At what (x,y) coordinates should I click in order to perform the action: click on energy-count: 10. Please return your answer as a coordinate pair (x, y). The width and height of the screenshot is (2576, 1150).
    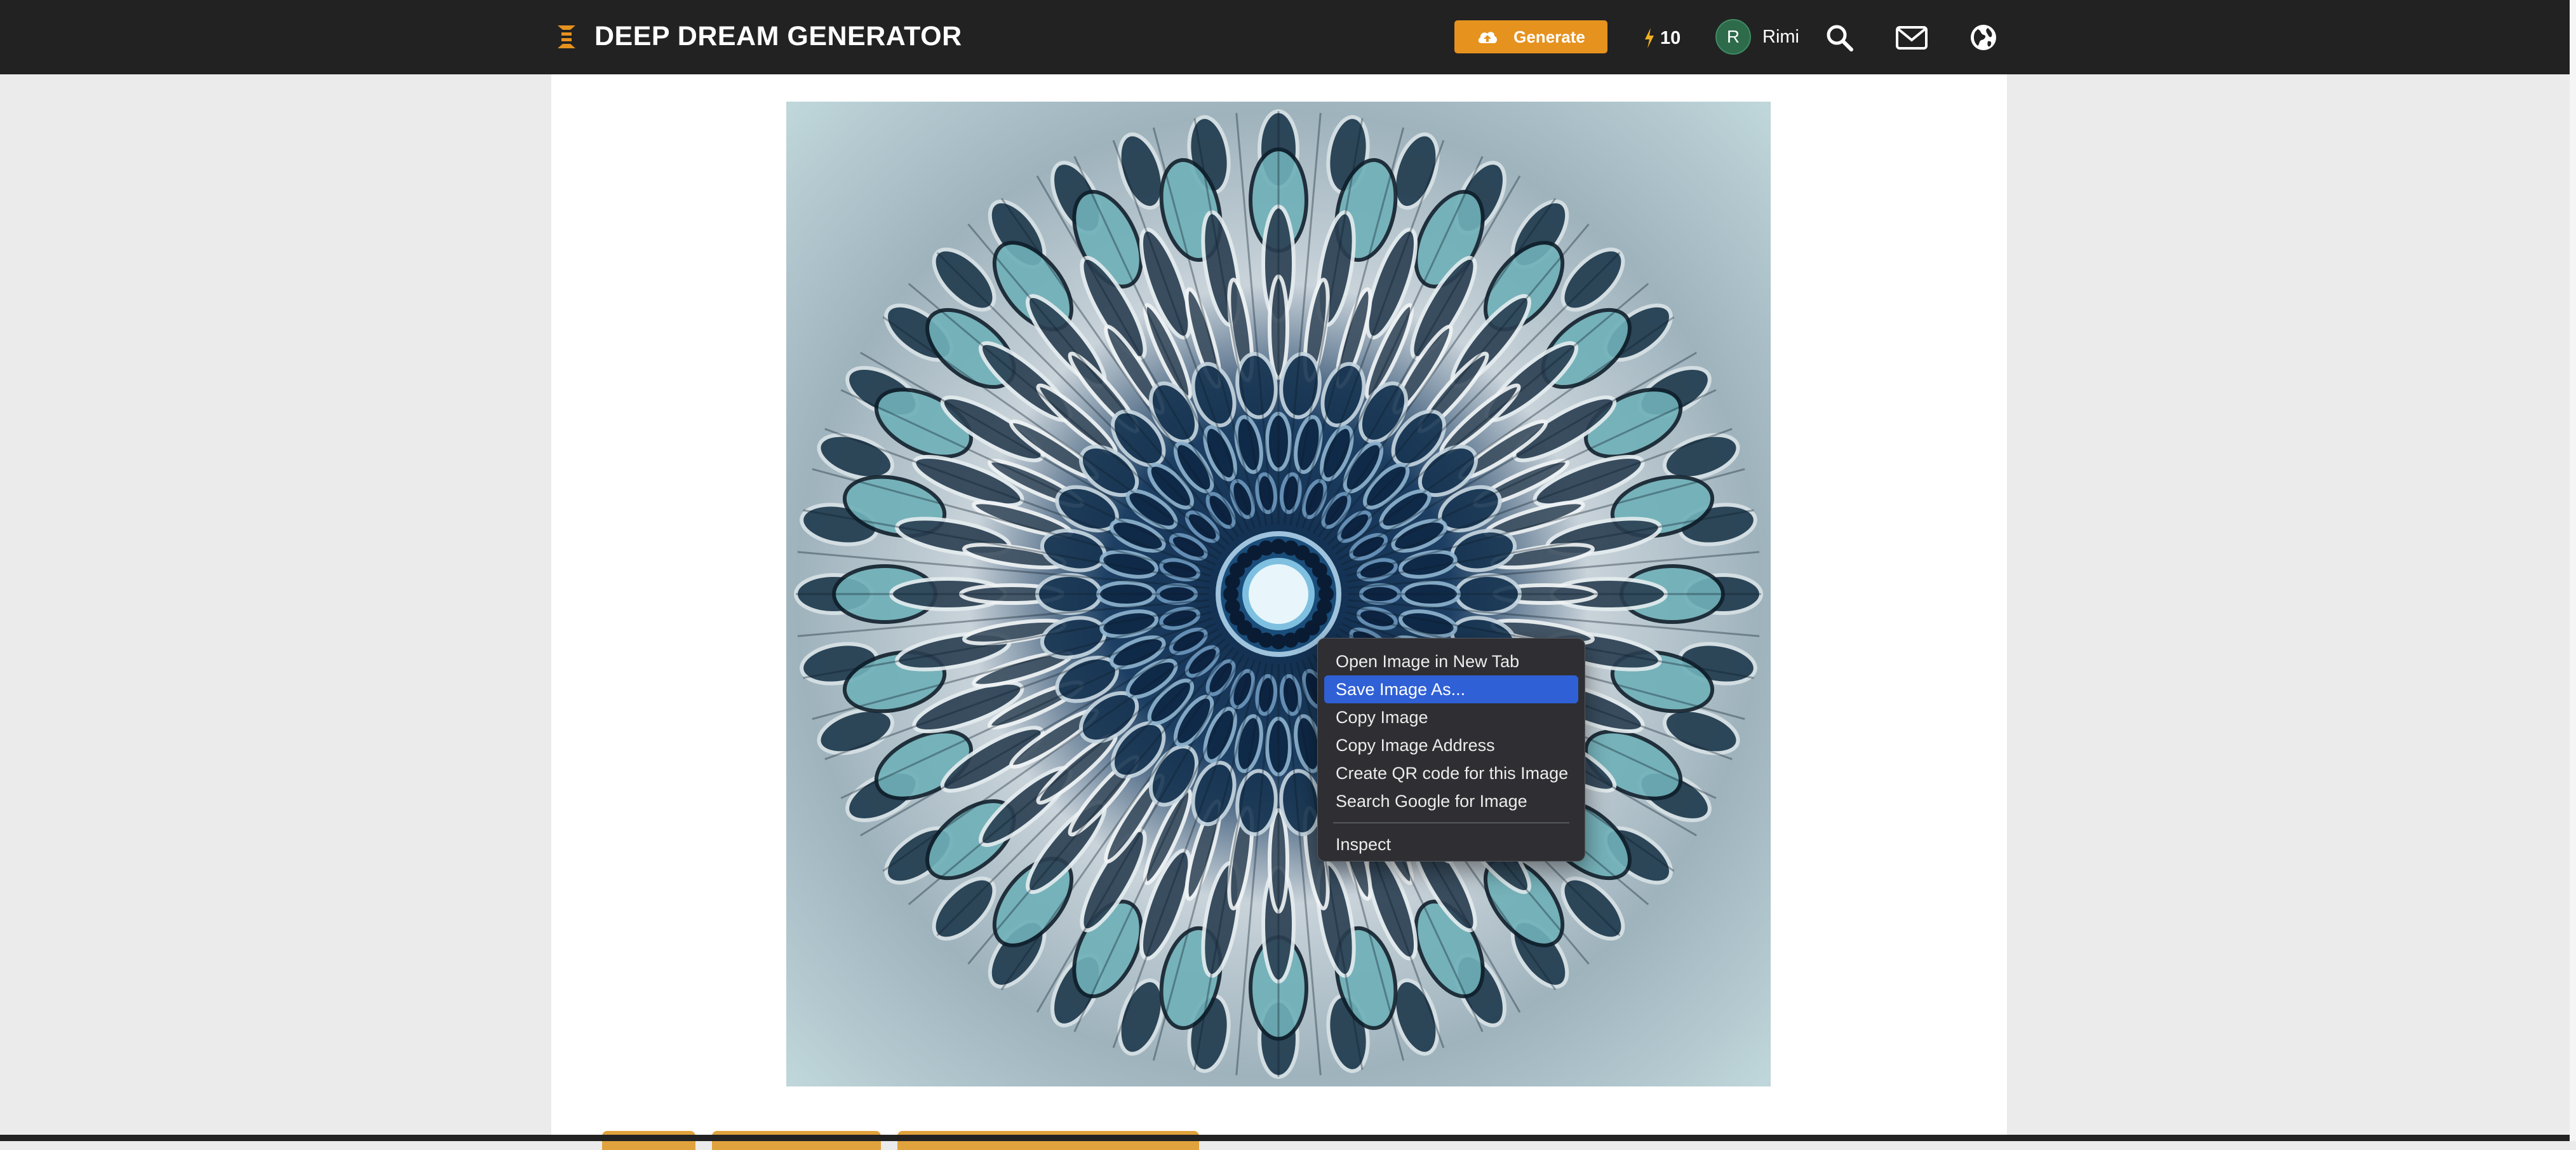
    Looking at the image, I should click on (1670, 37).